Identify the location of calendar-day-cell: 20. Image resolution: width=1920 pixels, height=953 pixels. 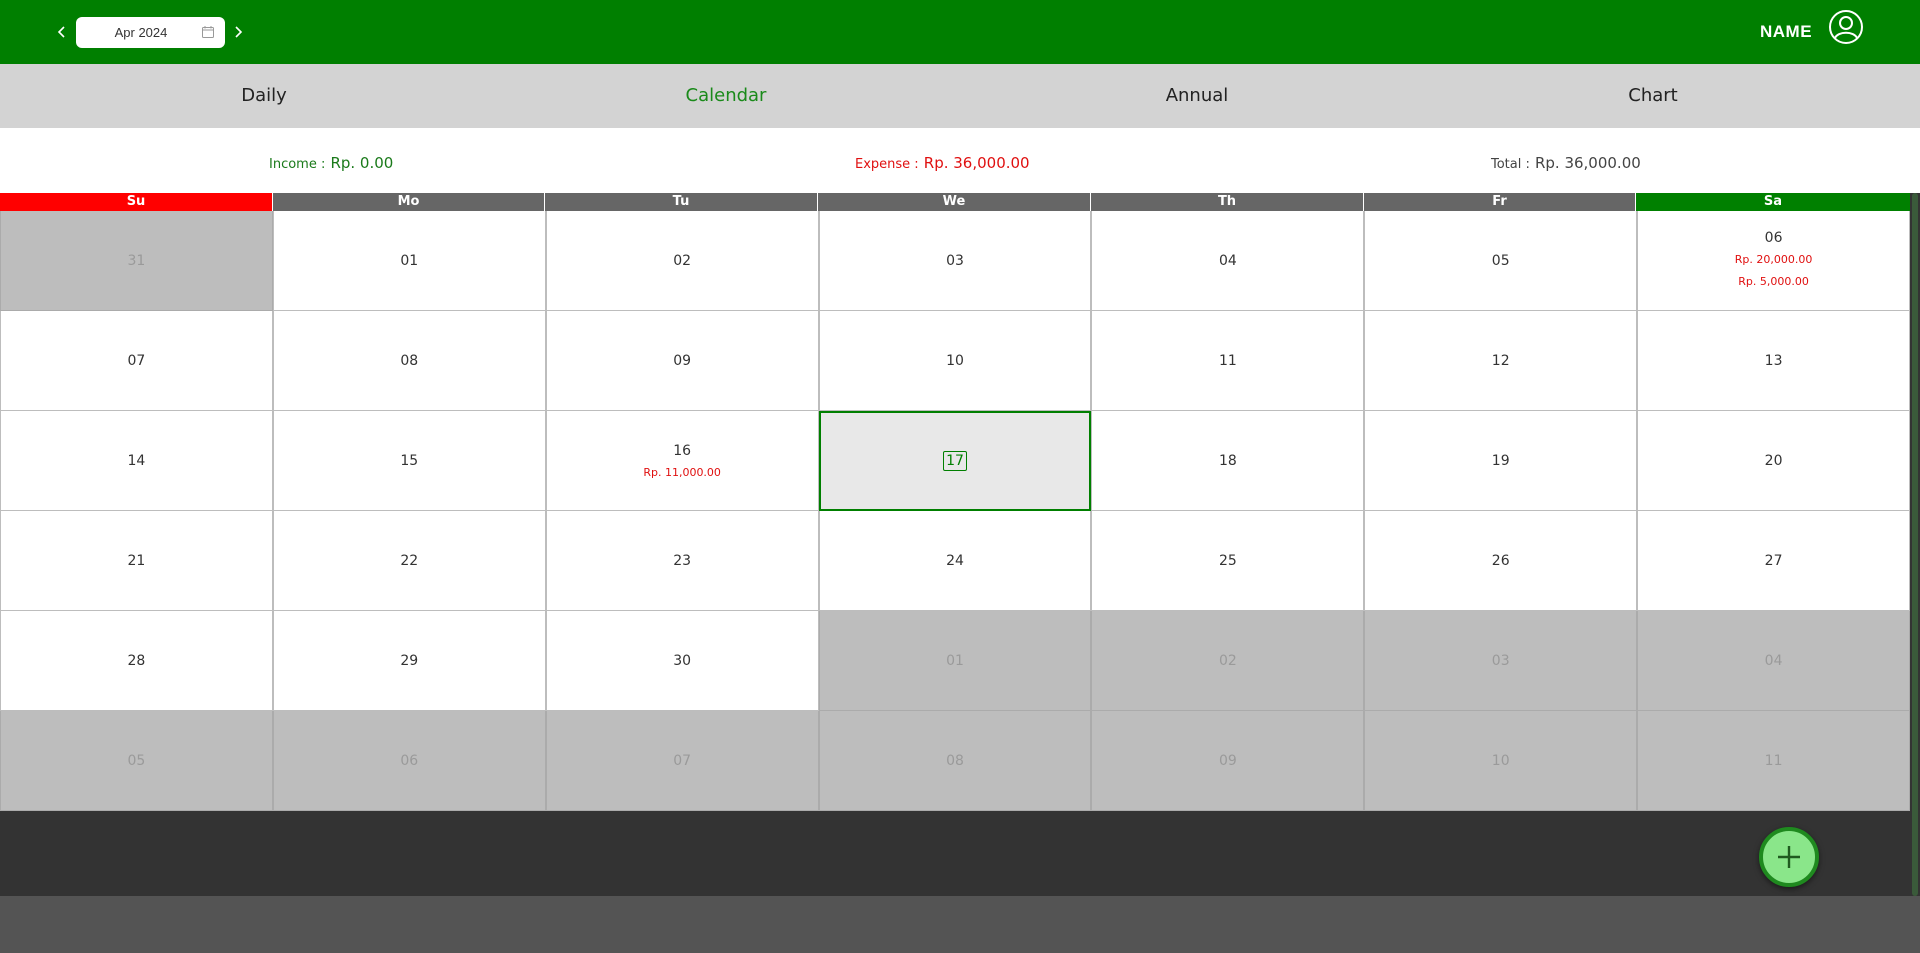
(1773, 461).